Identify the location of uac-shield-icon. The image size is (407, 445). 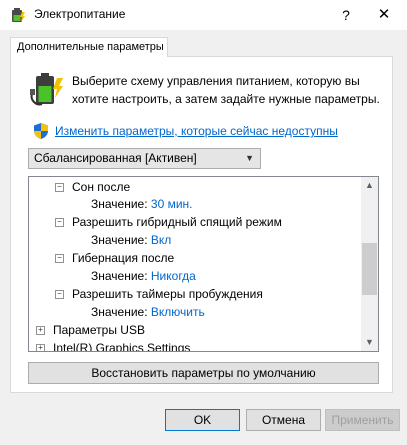
(41, 131).